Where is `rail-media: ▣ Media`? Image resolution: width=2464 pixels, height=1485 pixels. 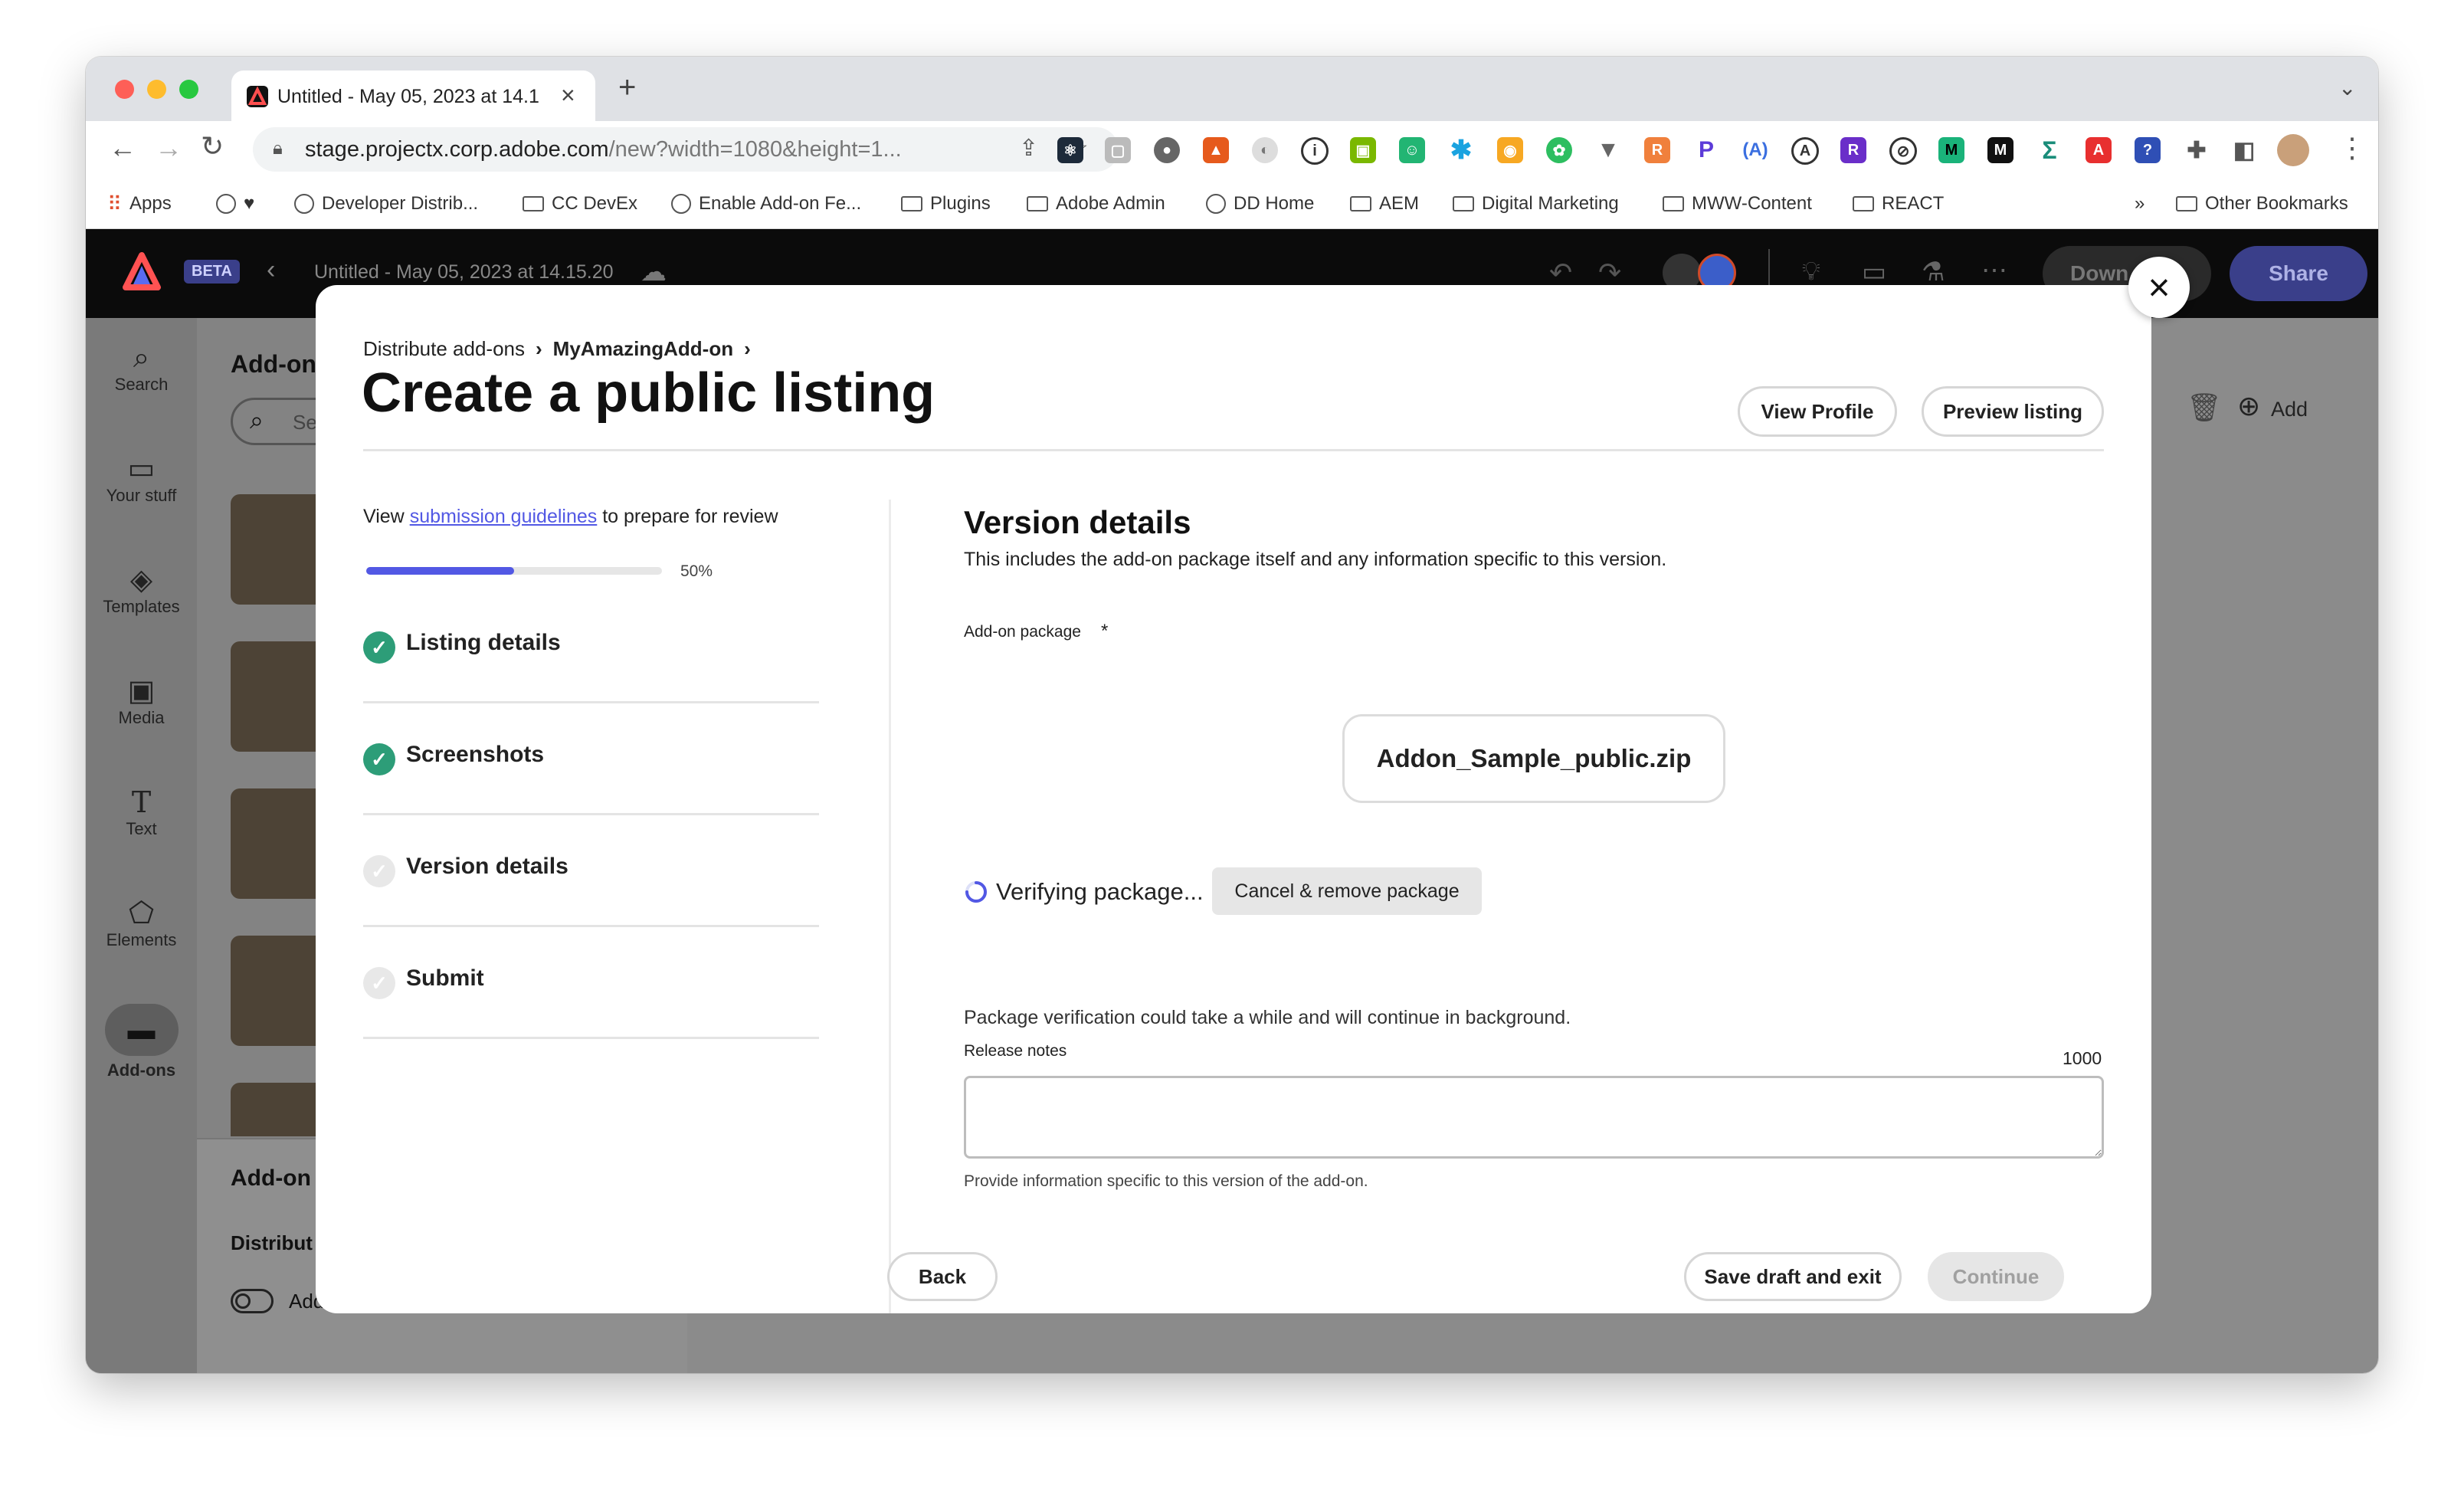 rail-media: ▣ Media is located at coordinates (141, 701).